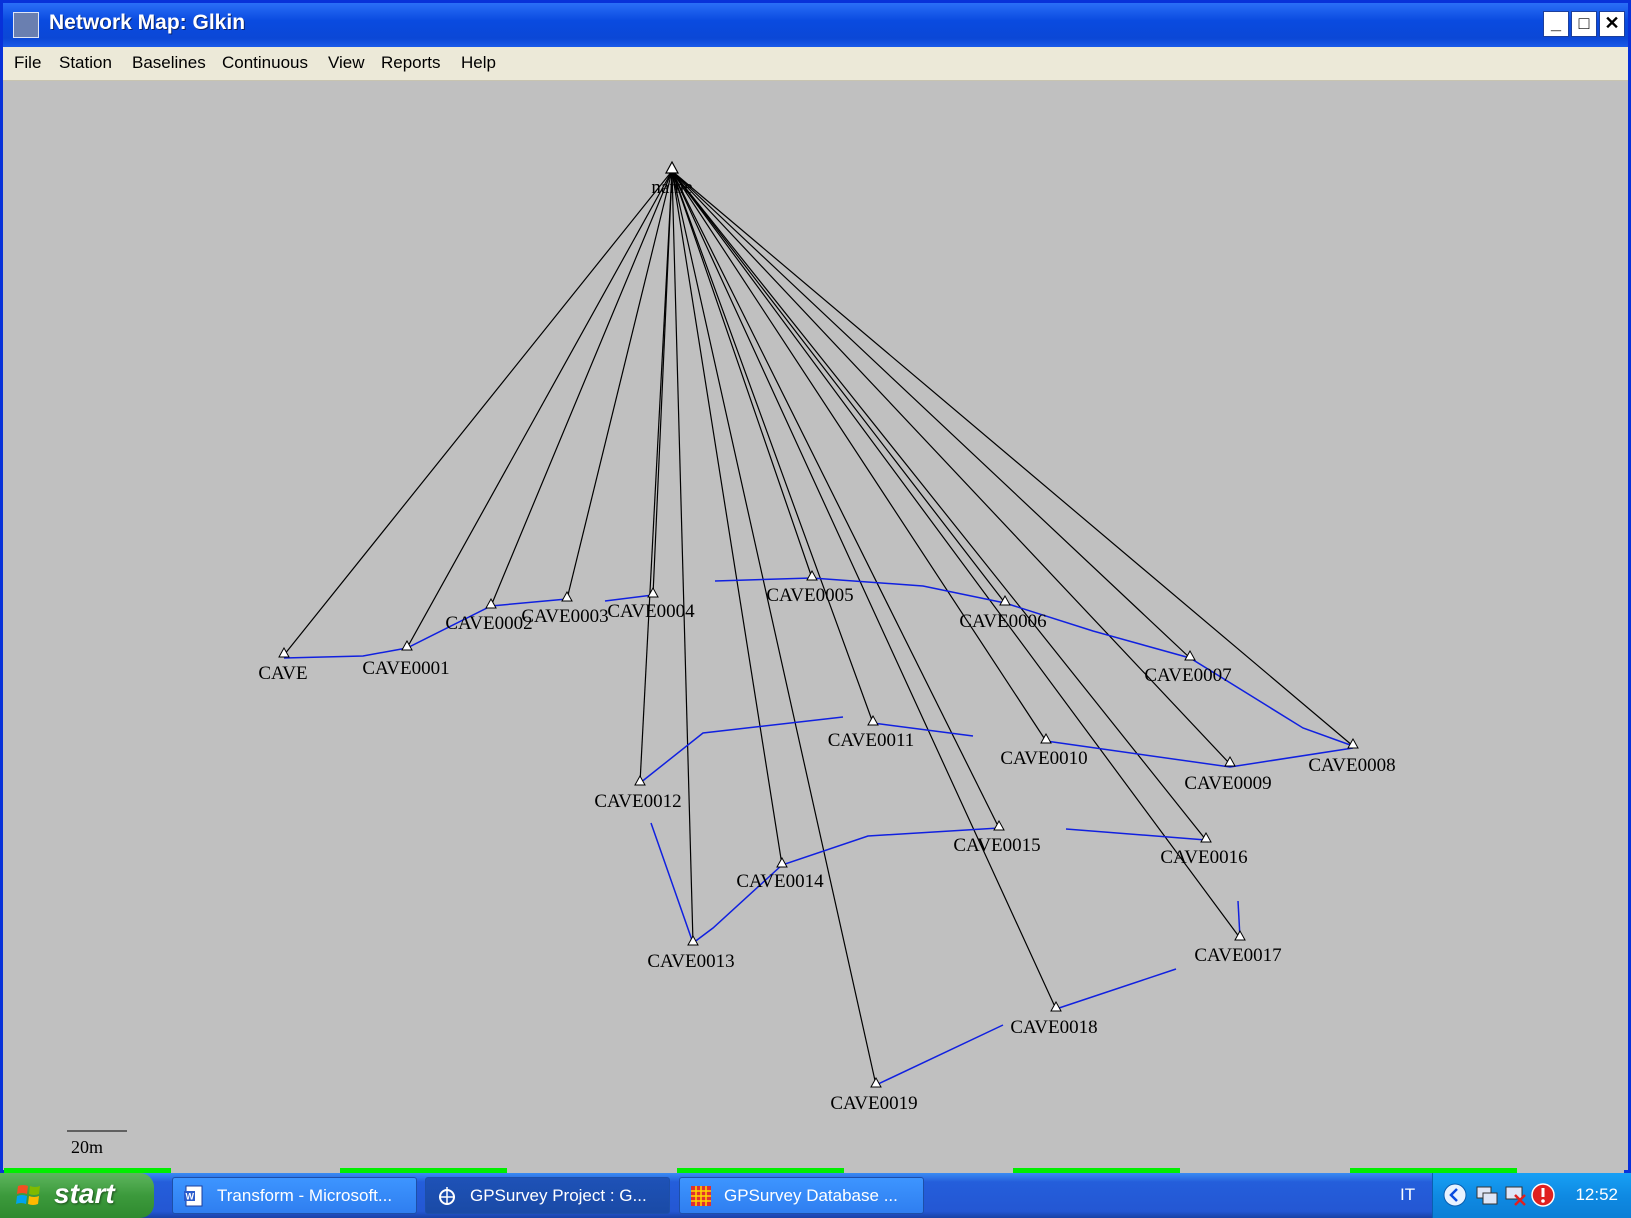  I want to click on station-label-cave0009: CAVE0009, so click(1227, 783).